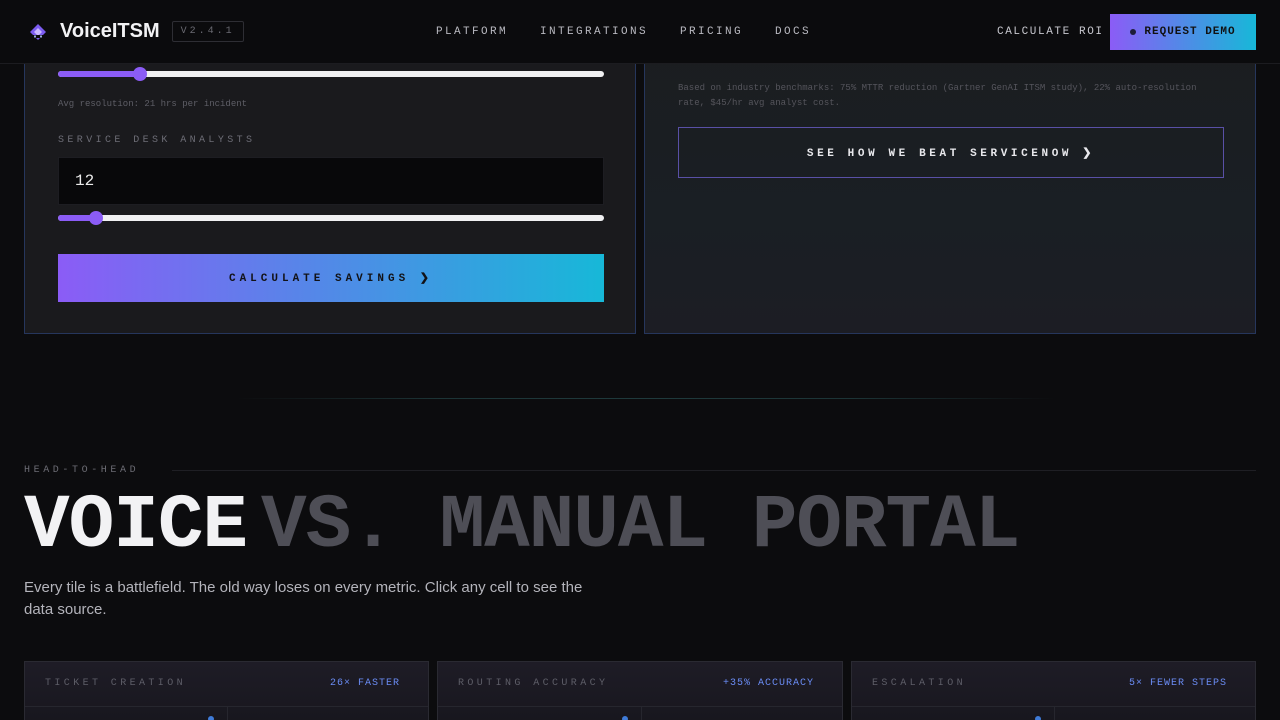  Describe the element at coordinates (331, 74) in the screenshot. I see `resolution-slider` at that location.